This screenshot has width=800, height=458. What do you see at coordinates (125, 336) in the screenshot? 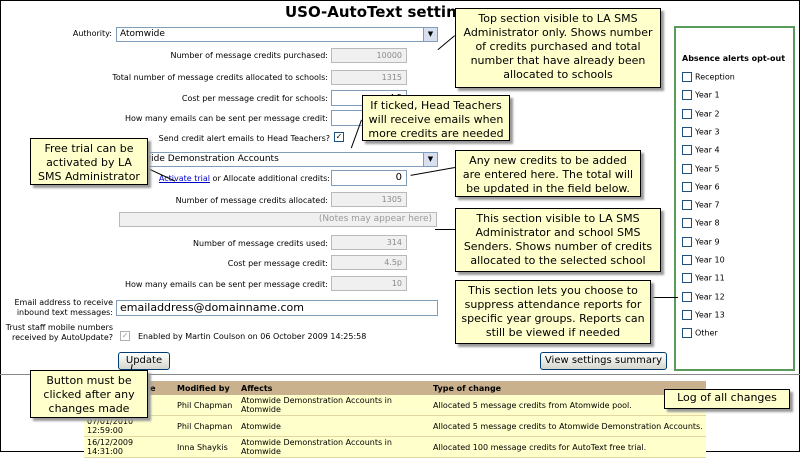
I see `trust-staff-checkbox: ✓` at bounding box center [125, 336].